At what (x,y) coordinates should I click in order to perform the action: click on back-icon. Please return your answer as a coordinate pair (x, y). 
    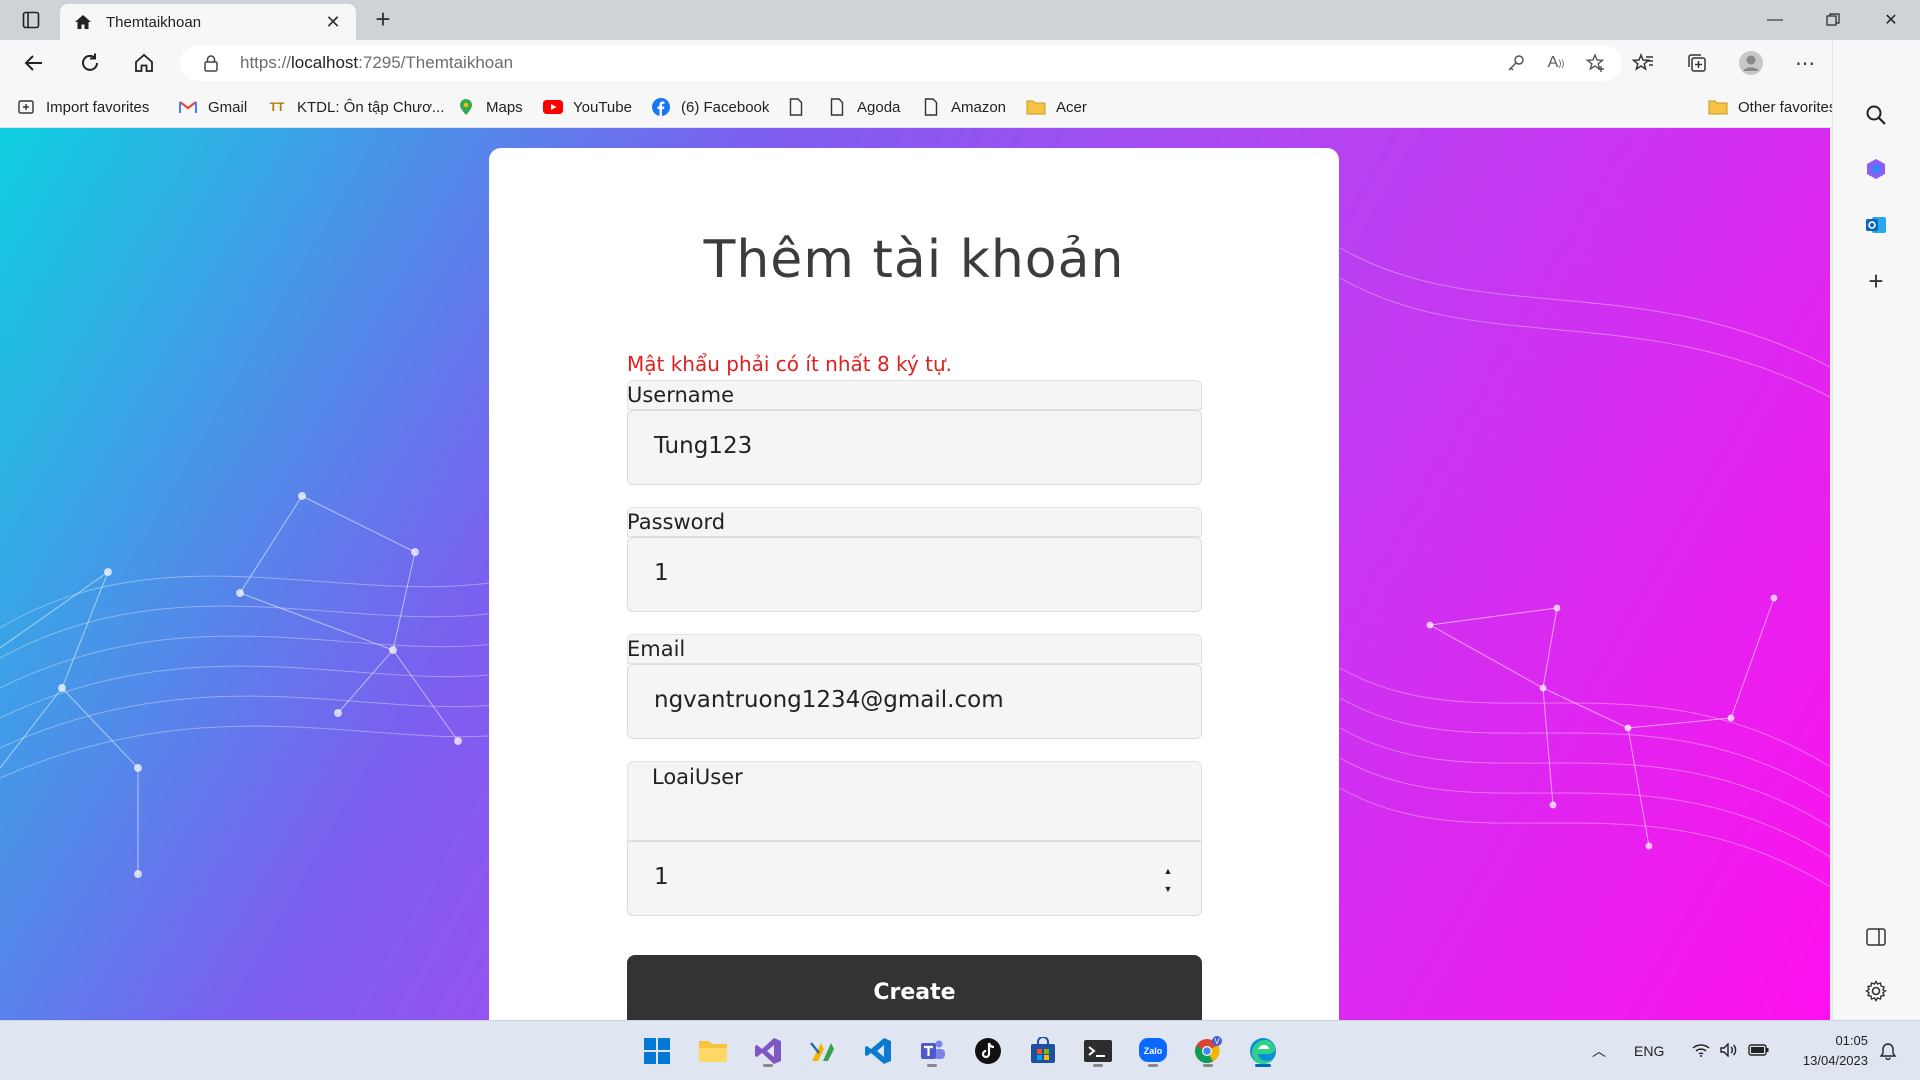
    Looking at the image, I should click on (34, 63).